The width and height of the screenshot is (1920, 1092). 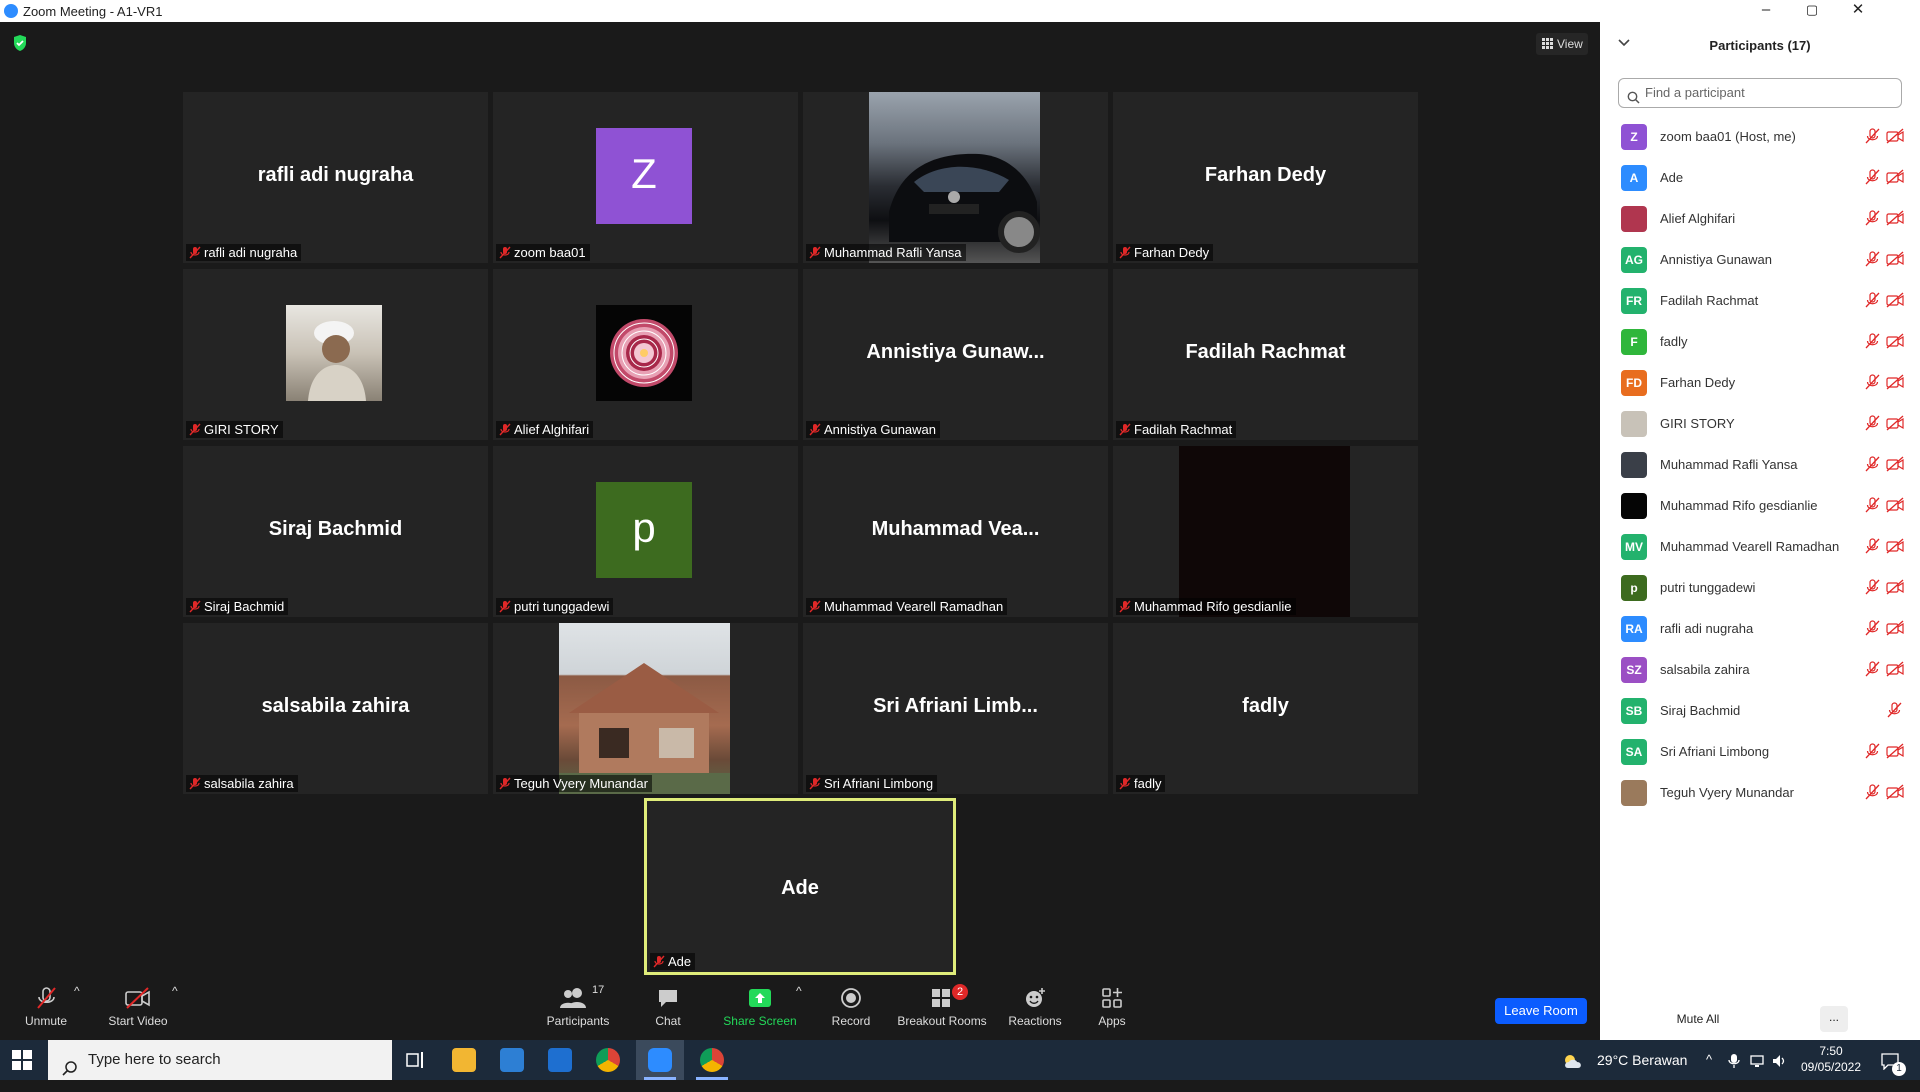 I want to click on restore-button: ▢, so click(x=1812, y=11).